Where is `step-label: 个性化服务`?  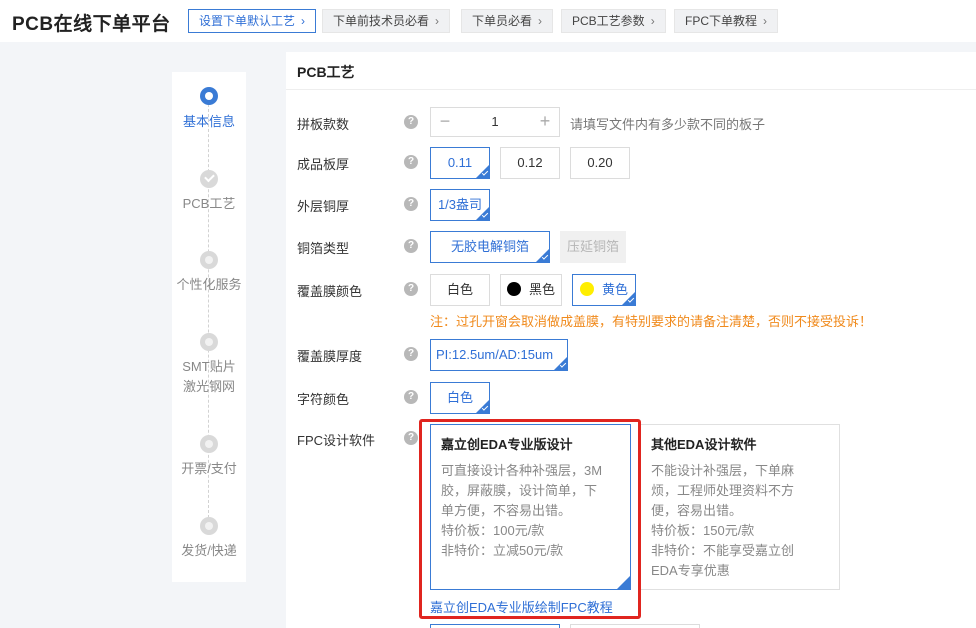 step-label: 个性化服务 is located at coordinates (209, 284).